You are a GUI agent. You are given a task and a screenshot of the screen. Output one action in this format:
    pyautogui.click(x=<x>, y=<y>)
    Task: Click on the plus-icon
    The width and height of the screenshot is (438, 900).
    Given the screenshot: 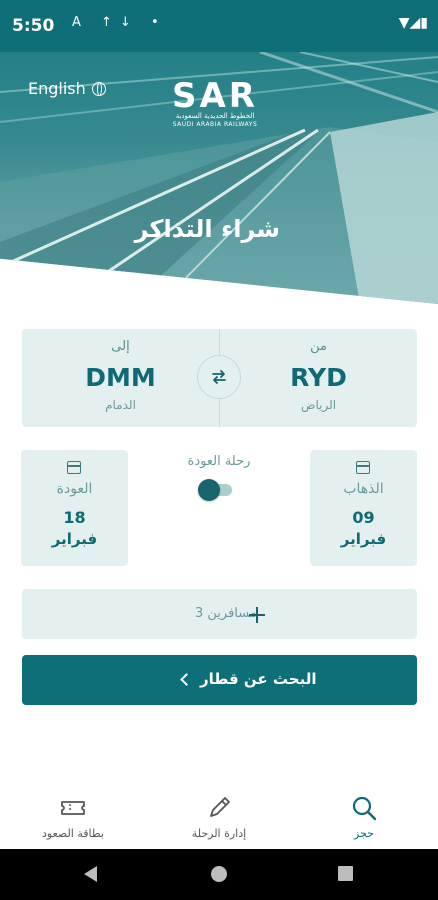 What is the action you would take?
    pyautogui.click(x=257, y=615)
    